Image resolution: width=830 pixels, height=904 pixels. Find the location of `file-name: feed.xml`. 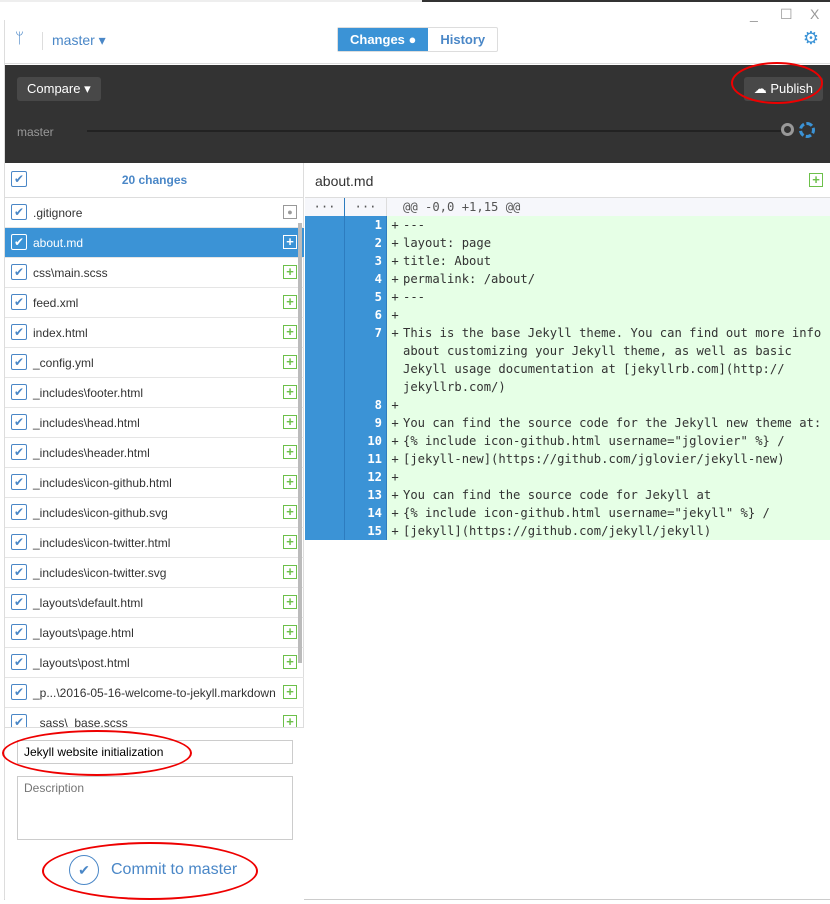

file-name: feed.xml is located at coordinates (56, 303).